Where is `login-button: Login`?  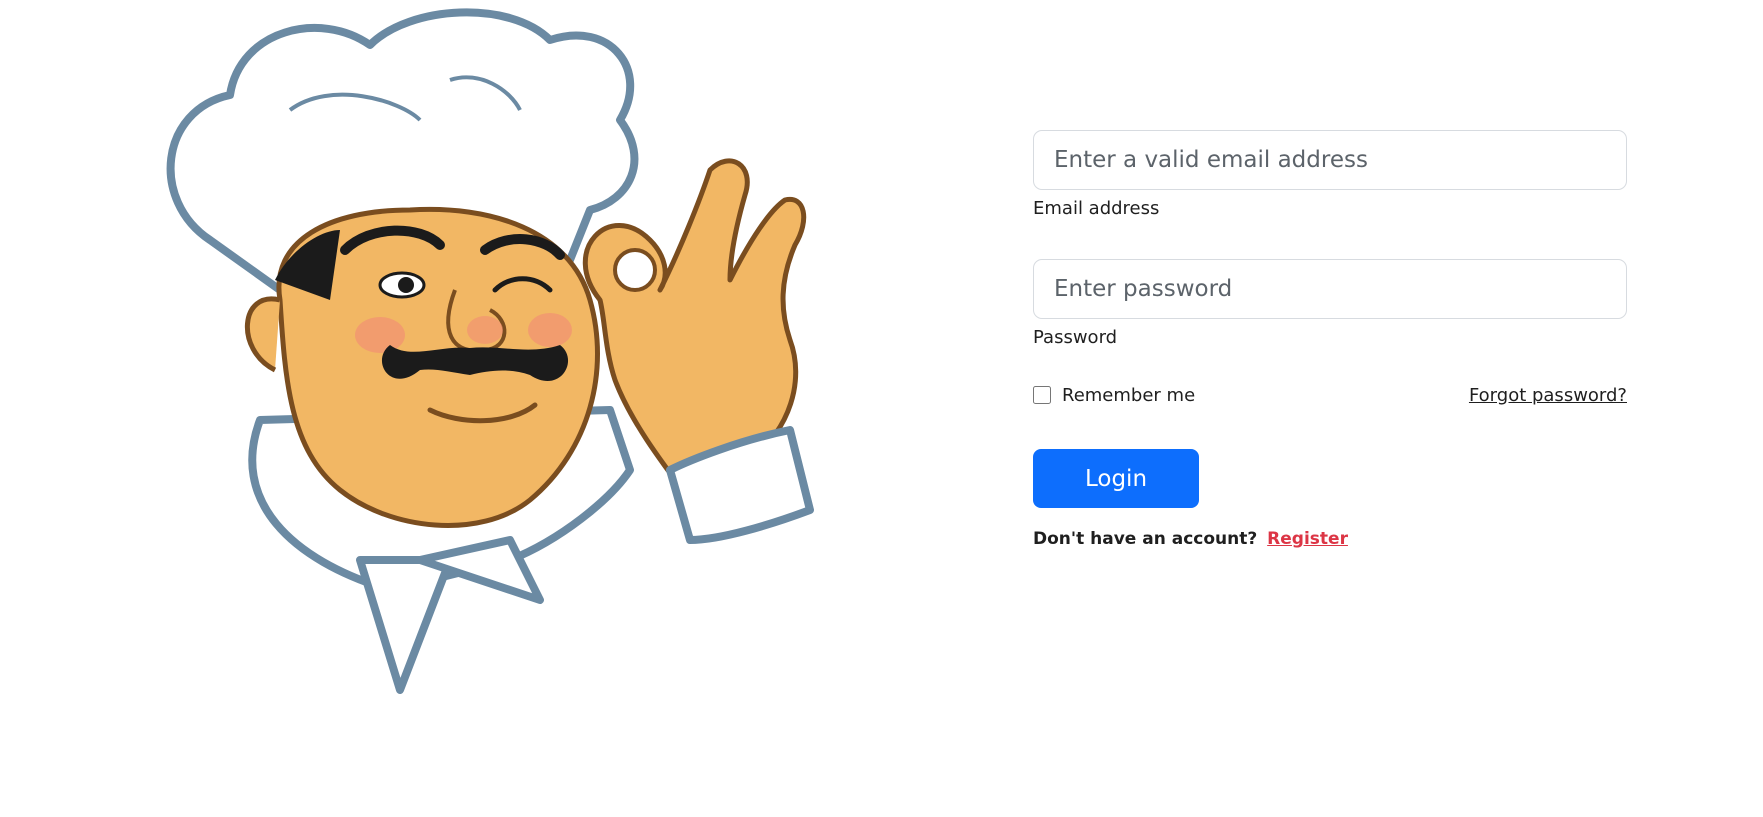
login-button: Login is located at coordinates (1116, 478).